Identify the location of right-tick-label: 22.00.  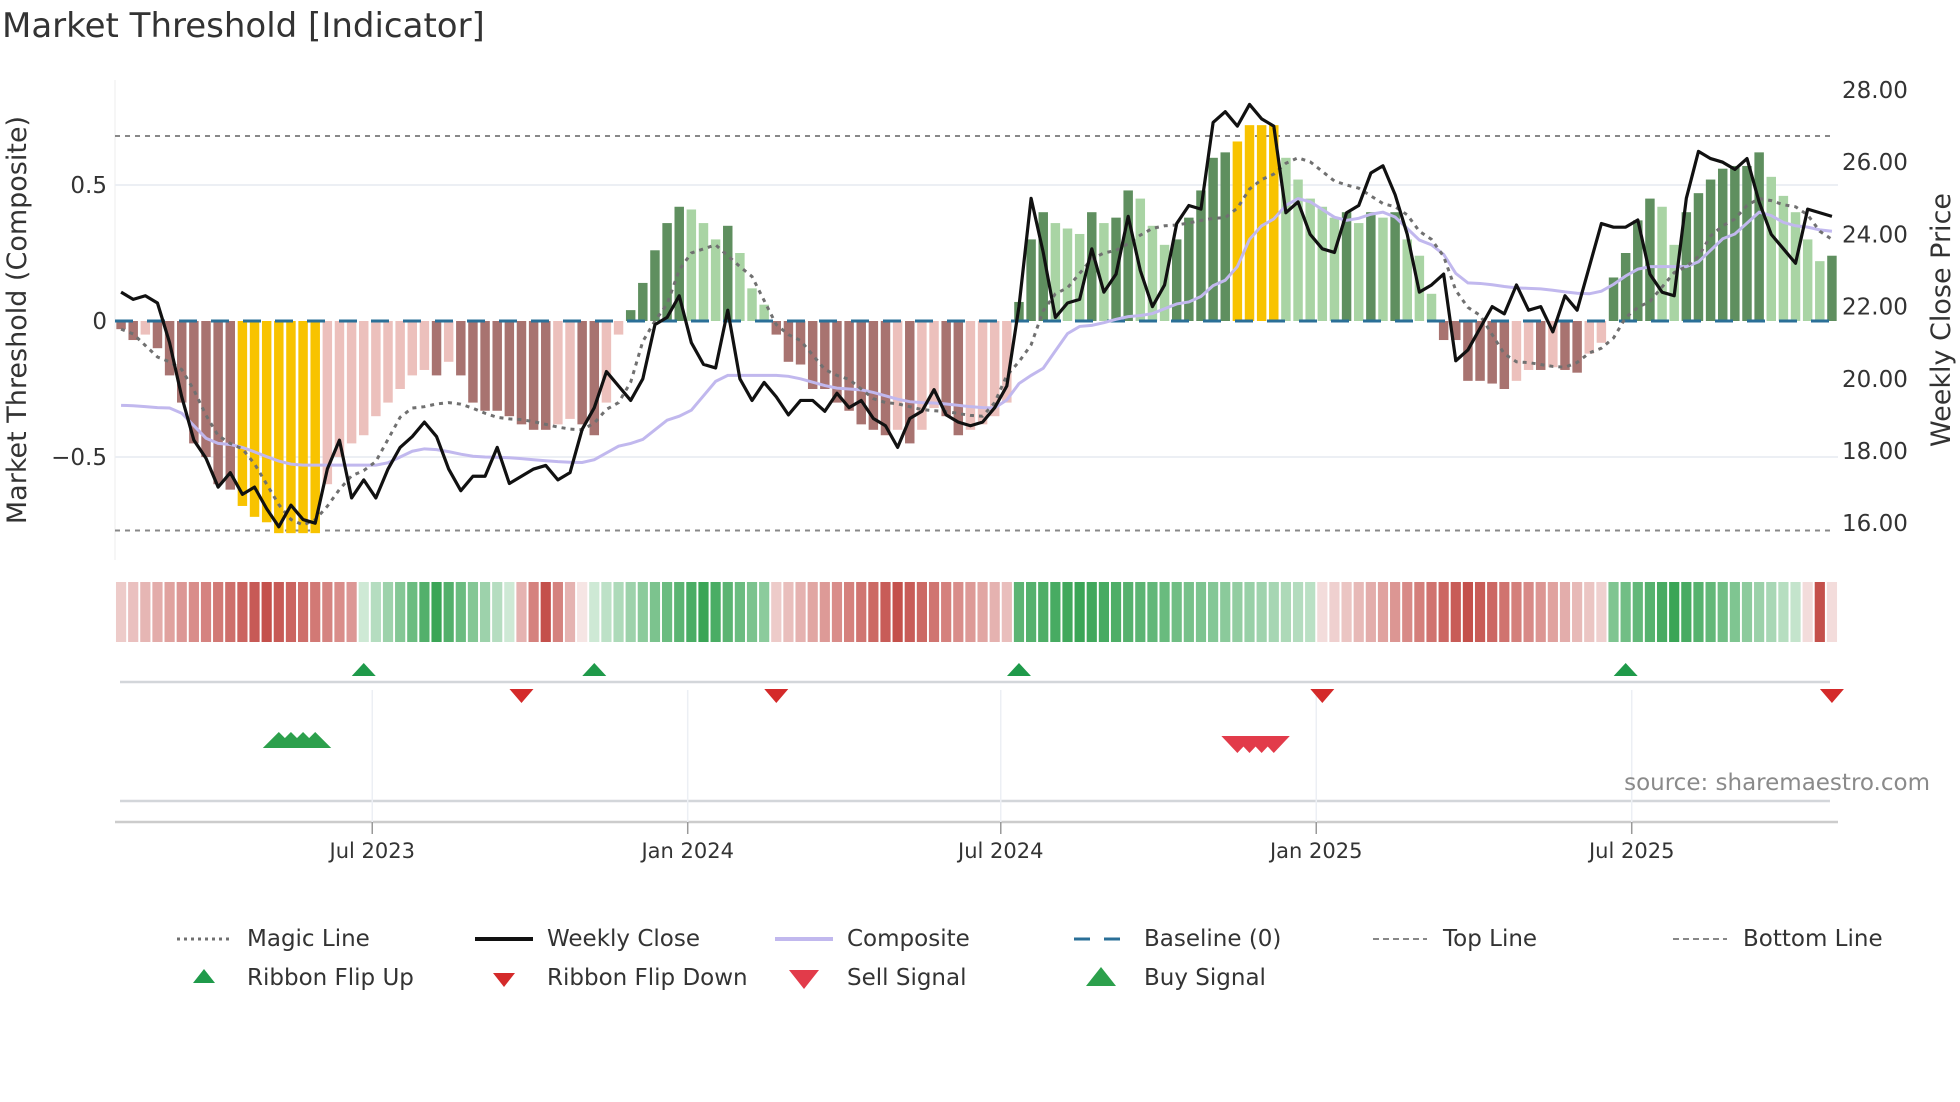
(1875, 308).